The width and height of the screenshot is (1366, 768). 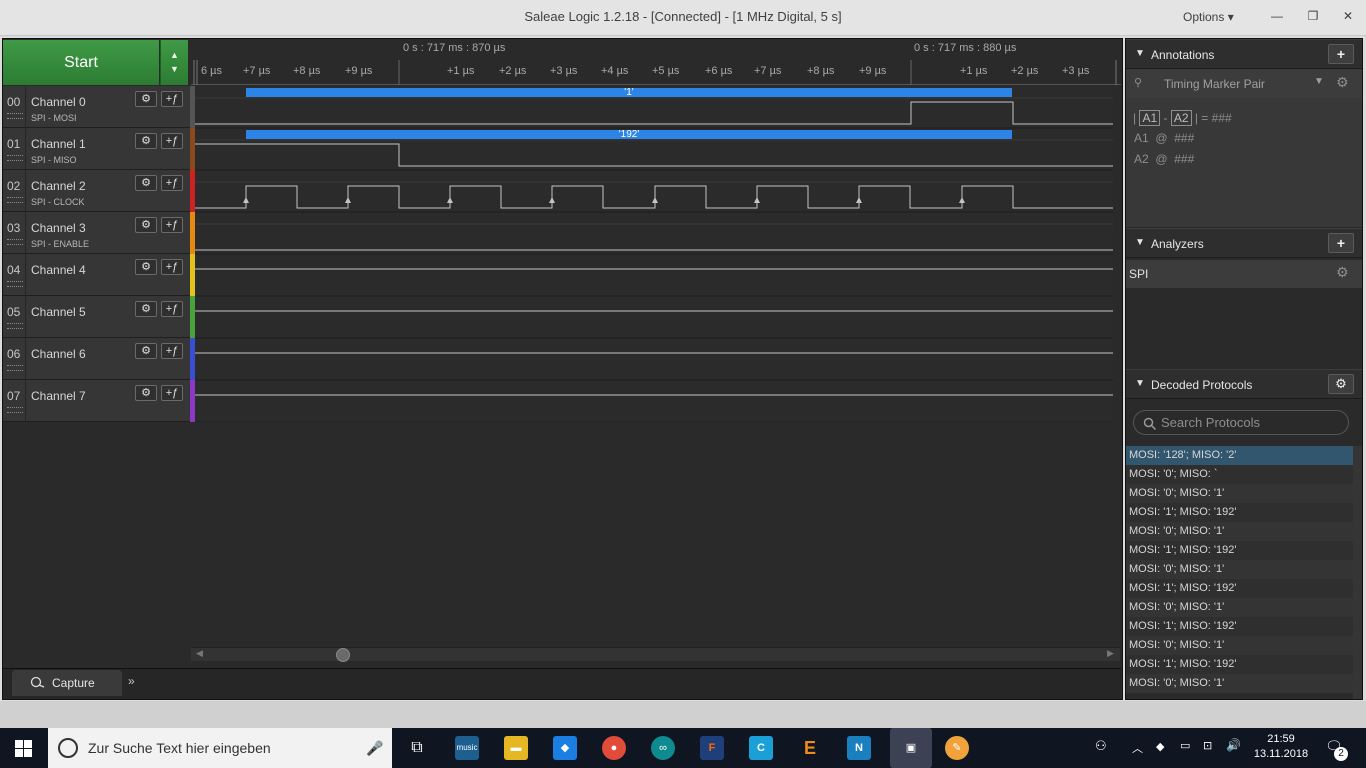 What do you see at coordinates (174, 69) in the screenshot?
I see `down-arrow-icon: ▼` at bounding box center [174, 69].